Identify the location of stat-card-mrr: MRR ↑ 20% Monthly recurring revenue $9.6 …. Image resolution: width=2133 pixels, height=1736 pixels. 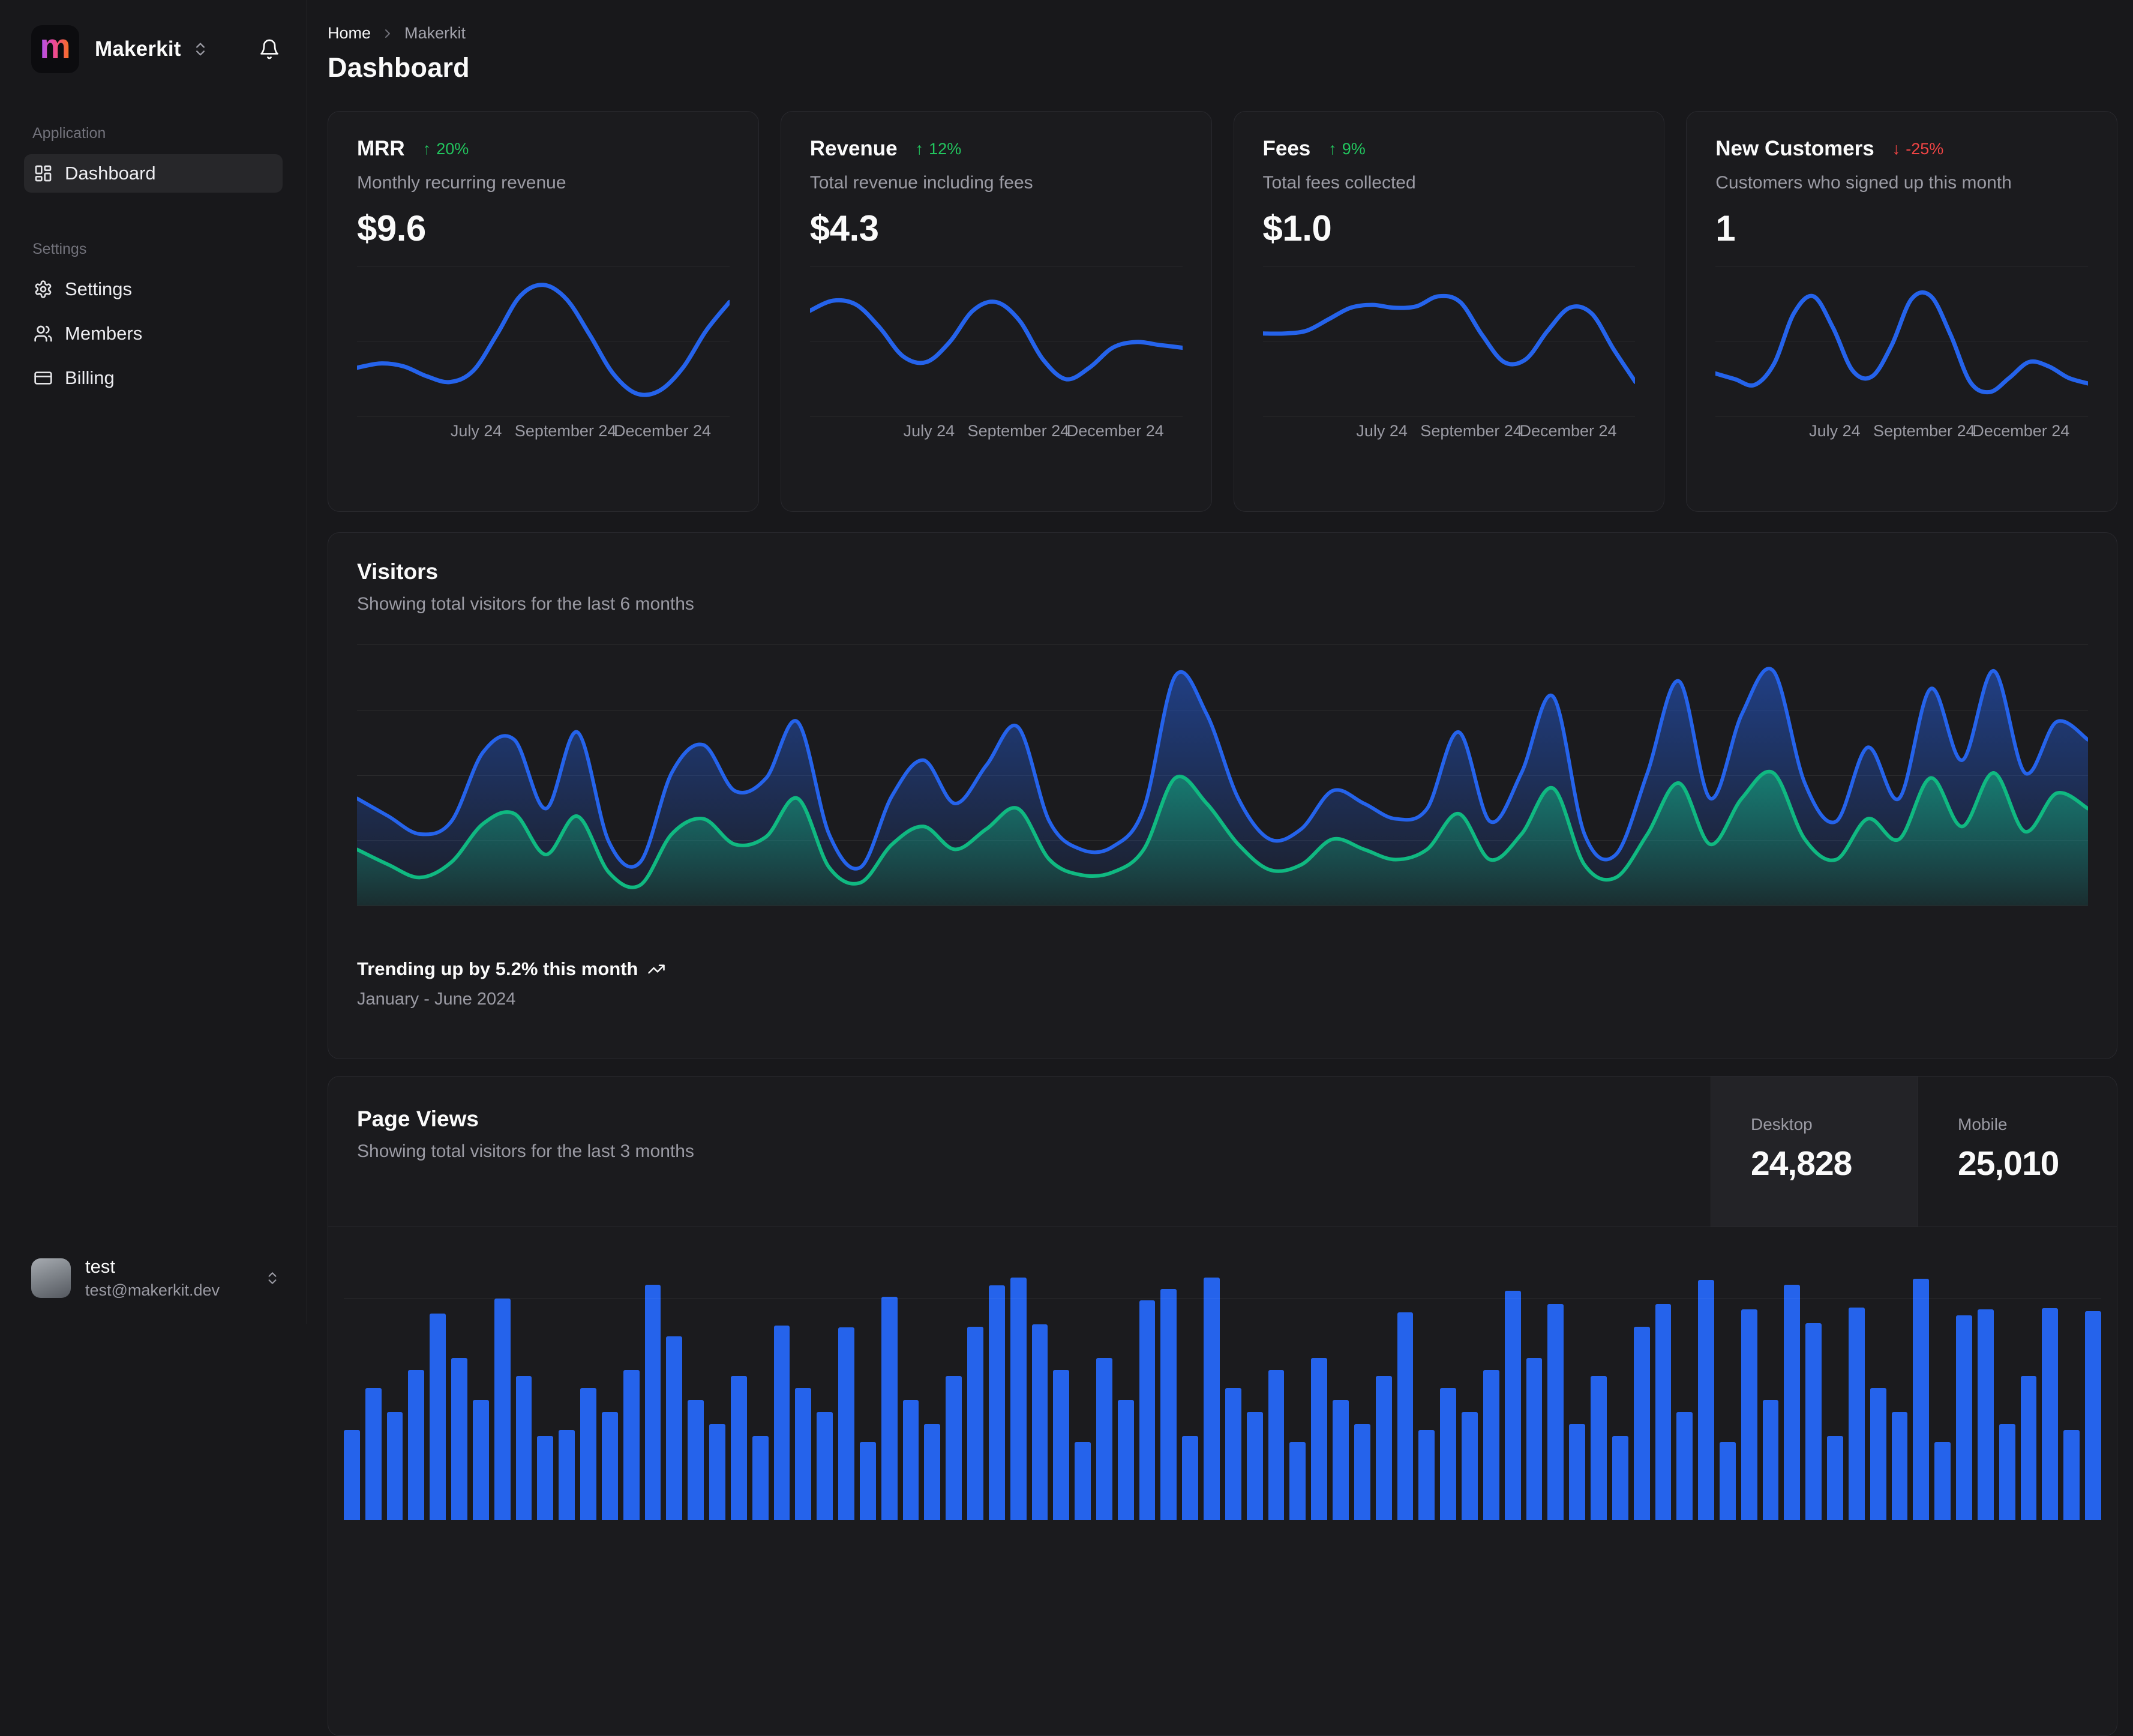
(543, 311).